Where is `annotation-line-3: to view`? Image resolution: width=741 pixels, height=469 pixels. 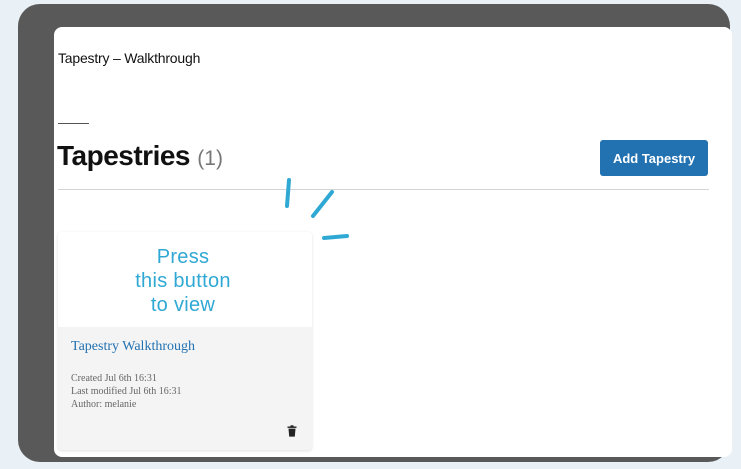 annotation-line-3: to view is located at coordinates (183, 305).